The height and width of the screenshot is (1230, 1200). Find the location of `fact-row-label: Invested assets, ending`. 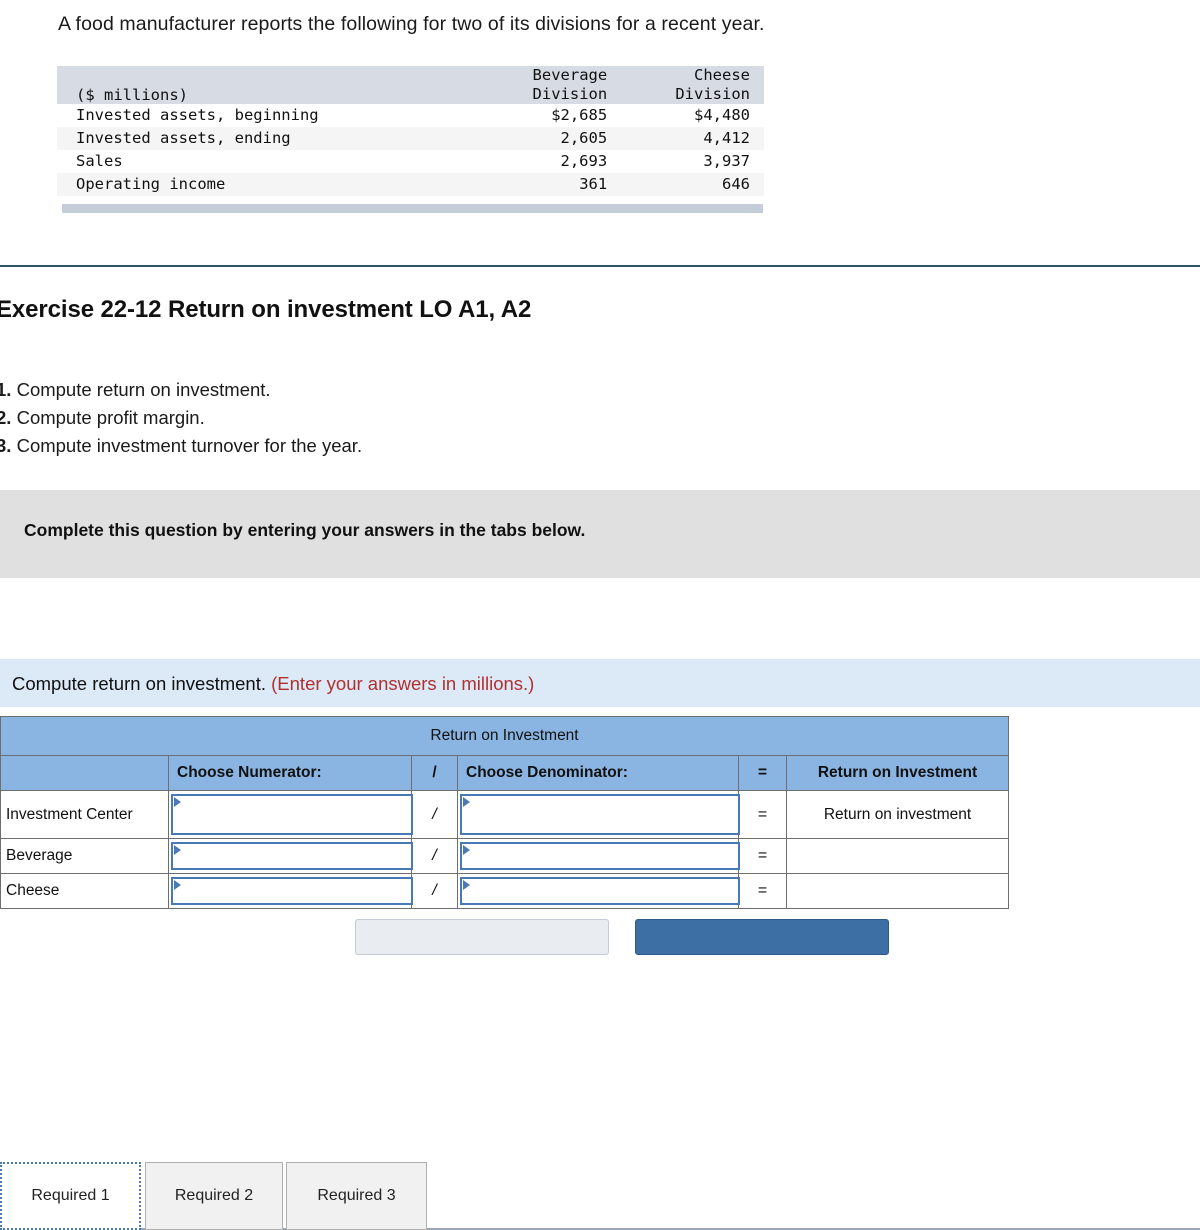

fact-row-label: Invested assets, ending is located at coordinates (268, 139).